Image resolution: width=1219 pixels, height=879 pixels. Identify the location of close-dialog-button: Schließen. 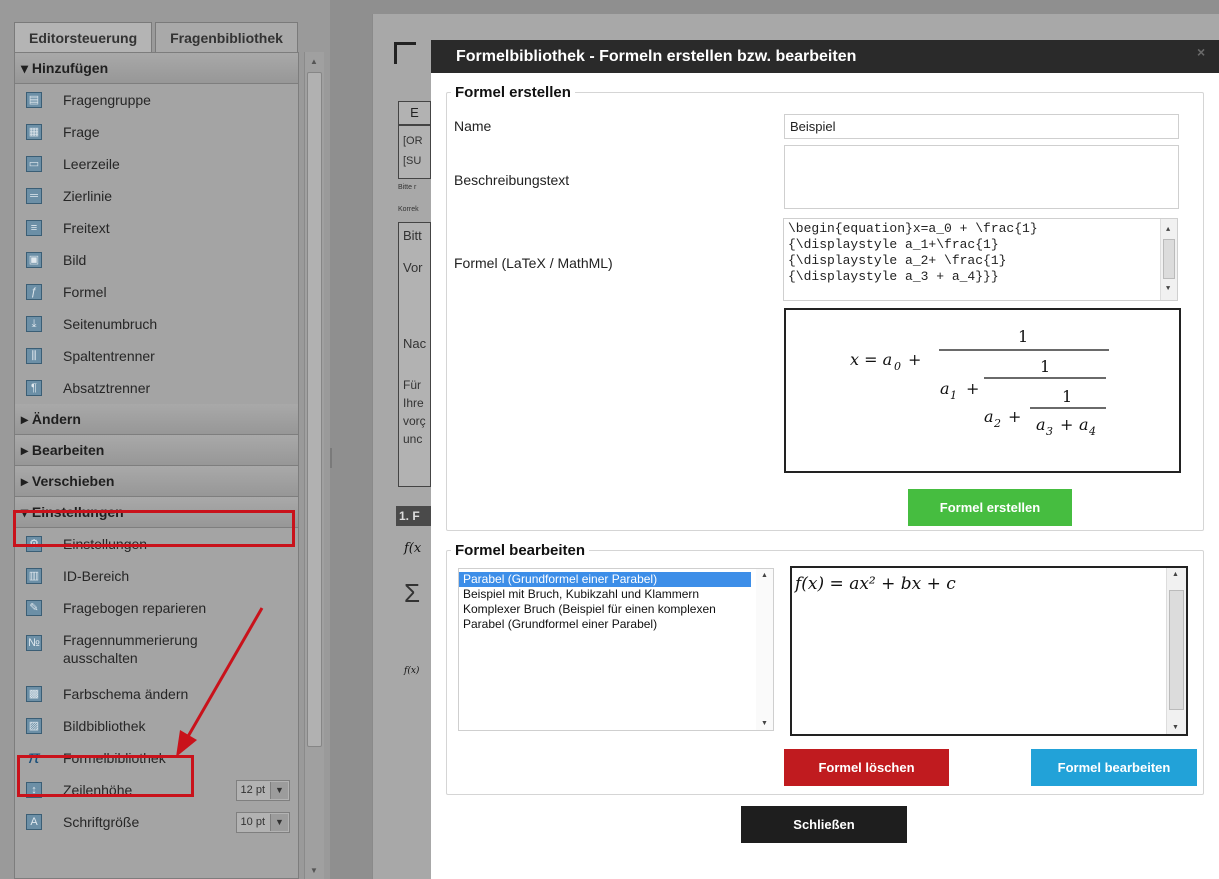
(824, 824).